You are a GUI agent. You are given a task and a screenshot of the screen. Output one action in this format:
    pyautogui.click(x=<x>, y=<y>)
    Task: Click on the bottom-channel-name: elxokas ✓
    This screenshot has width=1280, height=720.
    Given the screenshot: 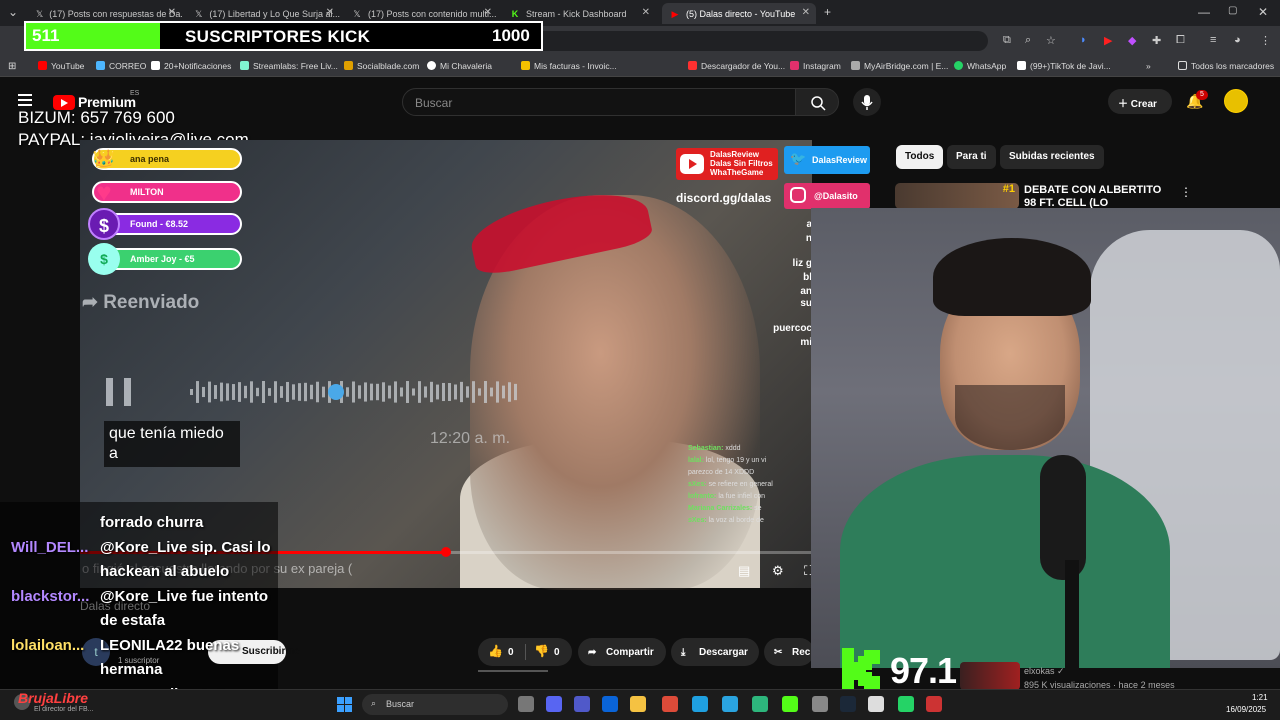 What is the action you would take?
    pyautogui.click(x=1044, y=671)
    